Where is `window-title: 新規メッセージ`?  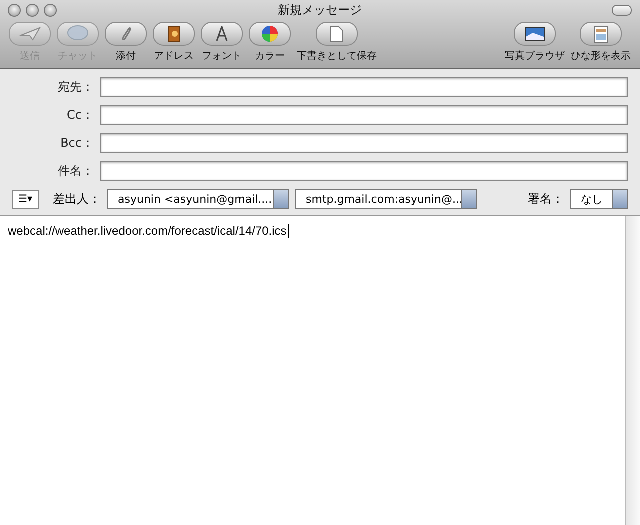
window-title: 新規メッセージ is located at coordinates (320, 10).